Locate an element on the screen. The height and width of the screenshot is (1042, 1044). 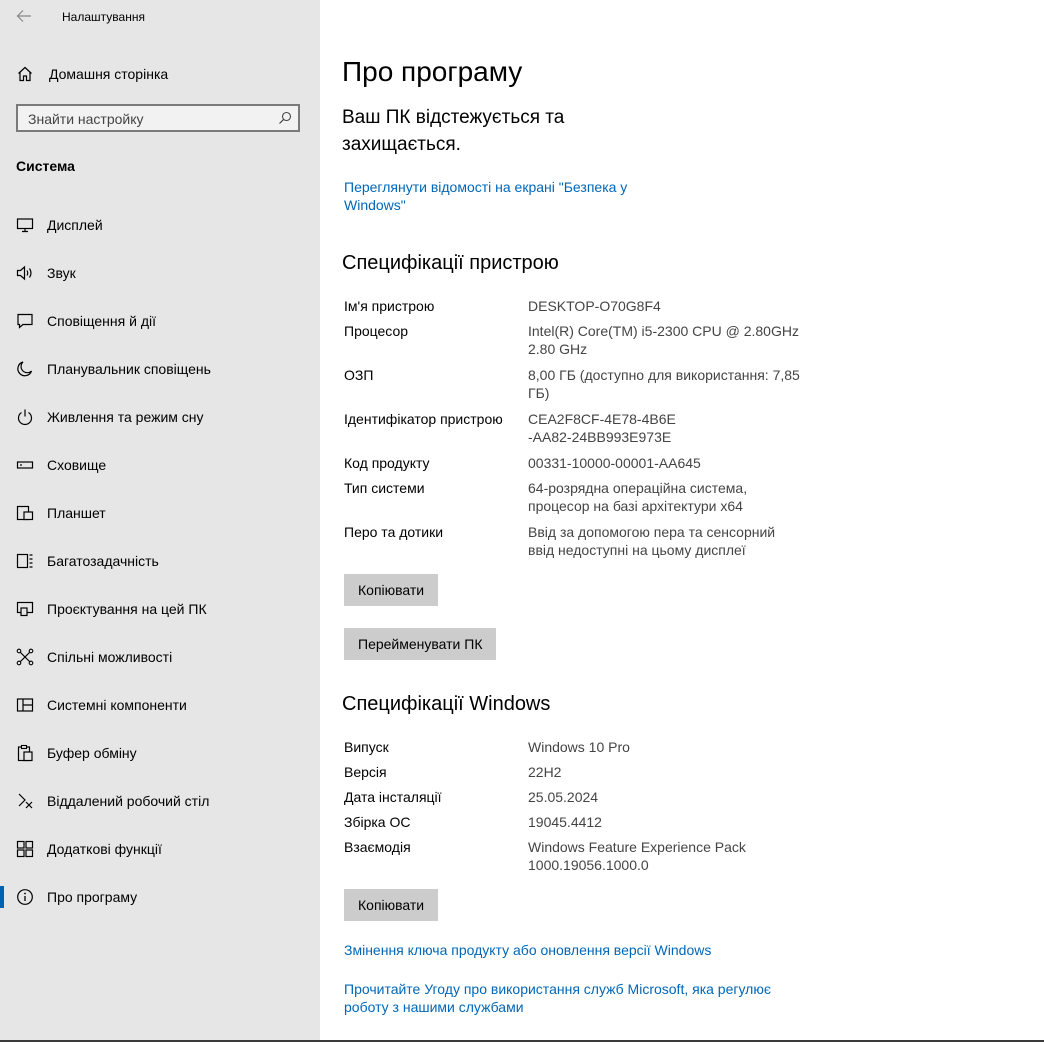
spec-value: 22H2 is located at coordinates (670, 772).